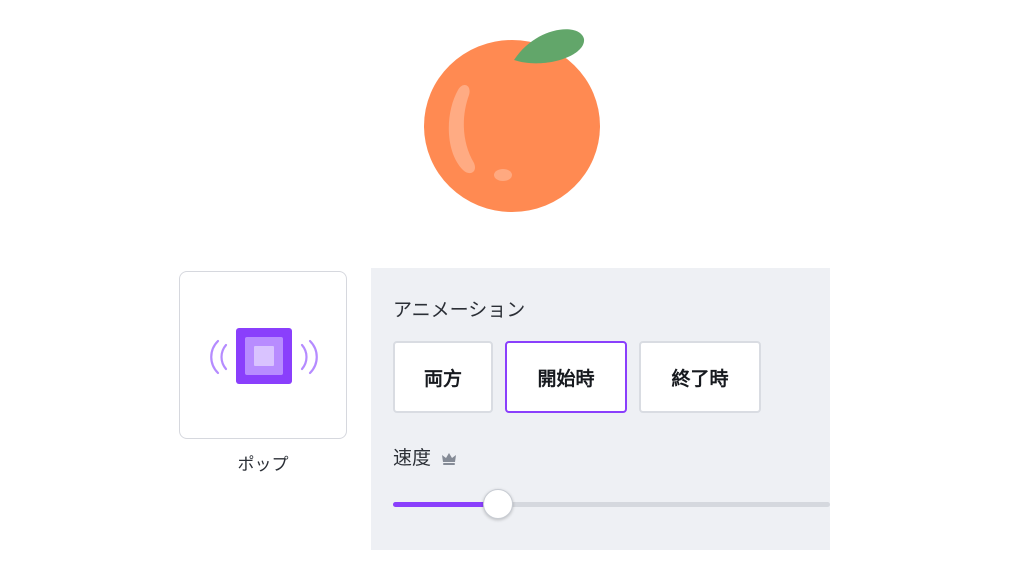 The image size is (1024, 576). What do you see at coordinates (263, 465) in the screenshot?
I see `animation-name-label: ポップ` at bounding box center [263, 465].